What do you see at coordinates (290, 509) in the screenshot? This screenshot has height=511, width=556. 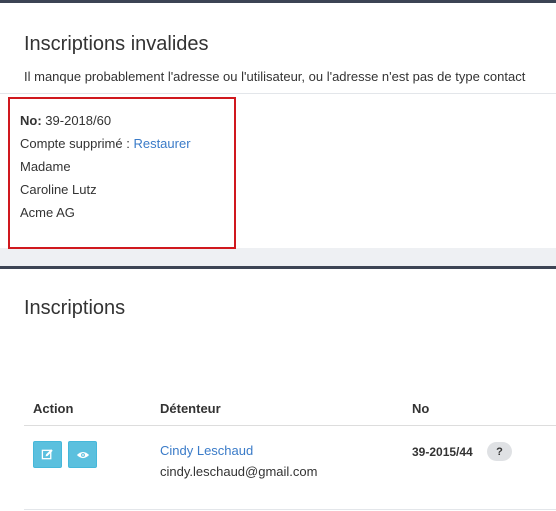 I see `row-divider` at bounding box center [290, 509].